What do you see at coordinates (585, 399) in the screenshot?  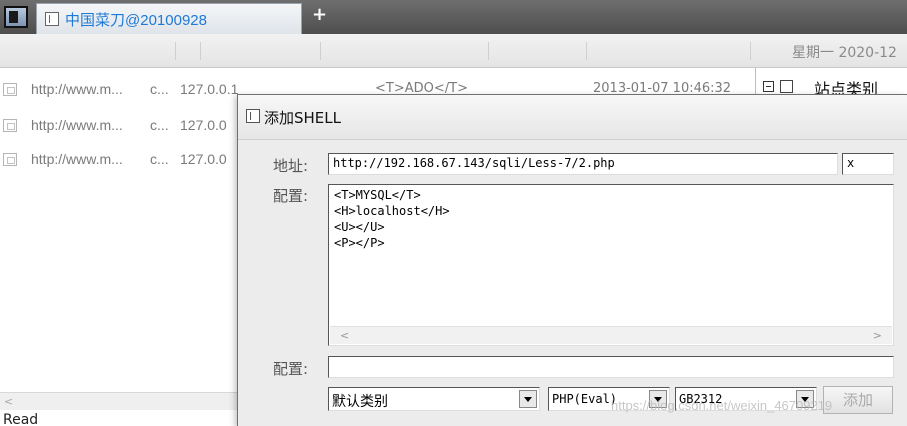 I see `script-type-value: PHP(Eval)` at bounding box center [585, 399].